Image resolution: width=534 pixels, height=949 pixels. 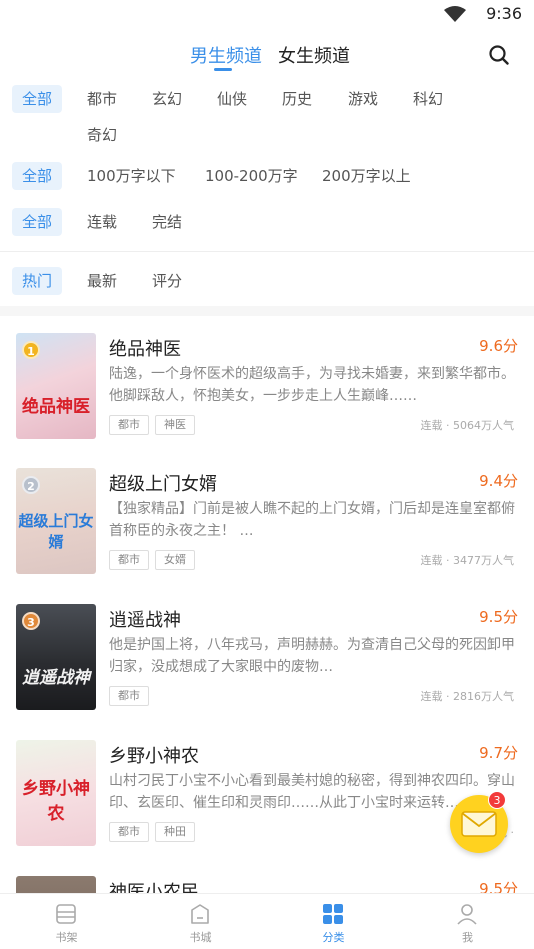 What do you see at coordinates (175, 560) in the screenshot?
I see `book-tag: 女婿` at bounding box center [175, 560].